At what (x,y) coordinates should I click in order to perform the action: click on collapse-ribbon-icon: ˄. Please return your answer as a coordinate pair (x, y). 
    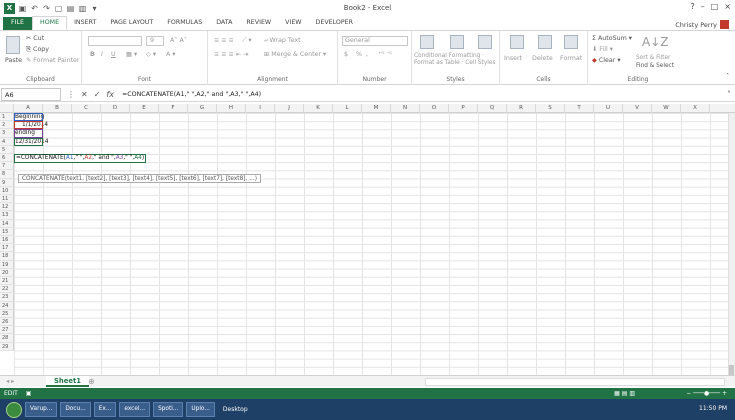
    Looking at the image, I should click on (727, 76).